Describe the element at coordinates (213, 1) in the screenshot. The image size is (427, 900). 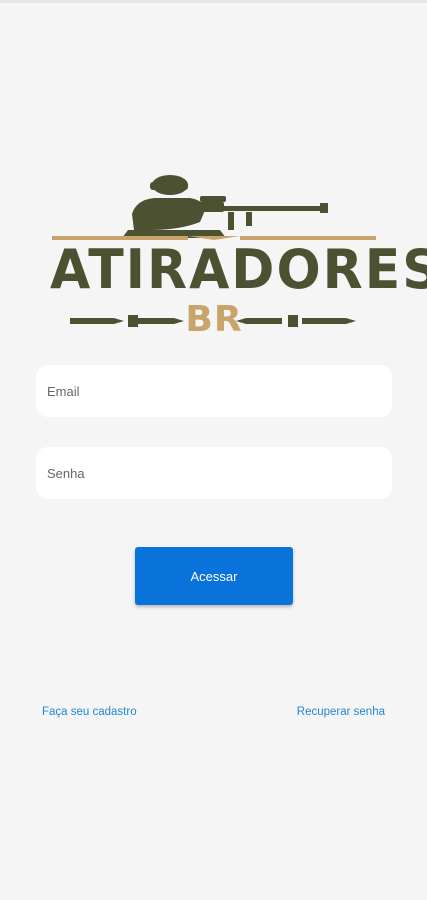
I see `status-bar` at that location.